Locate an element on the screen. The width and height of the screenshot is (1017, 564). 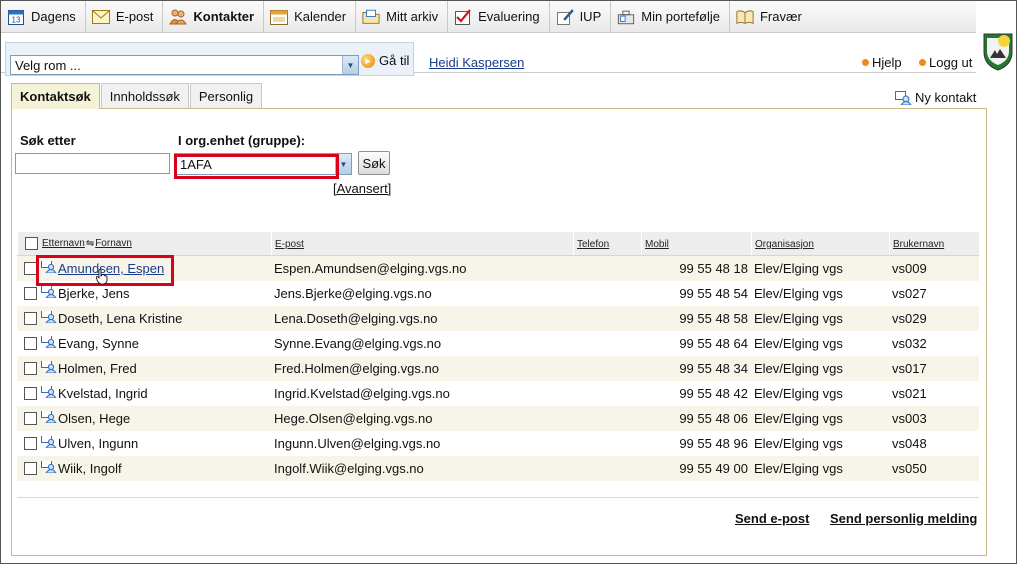
envelope-icon is located at coordinates (100, 16).